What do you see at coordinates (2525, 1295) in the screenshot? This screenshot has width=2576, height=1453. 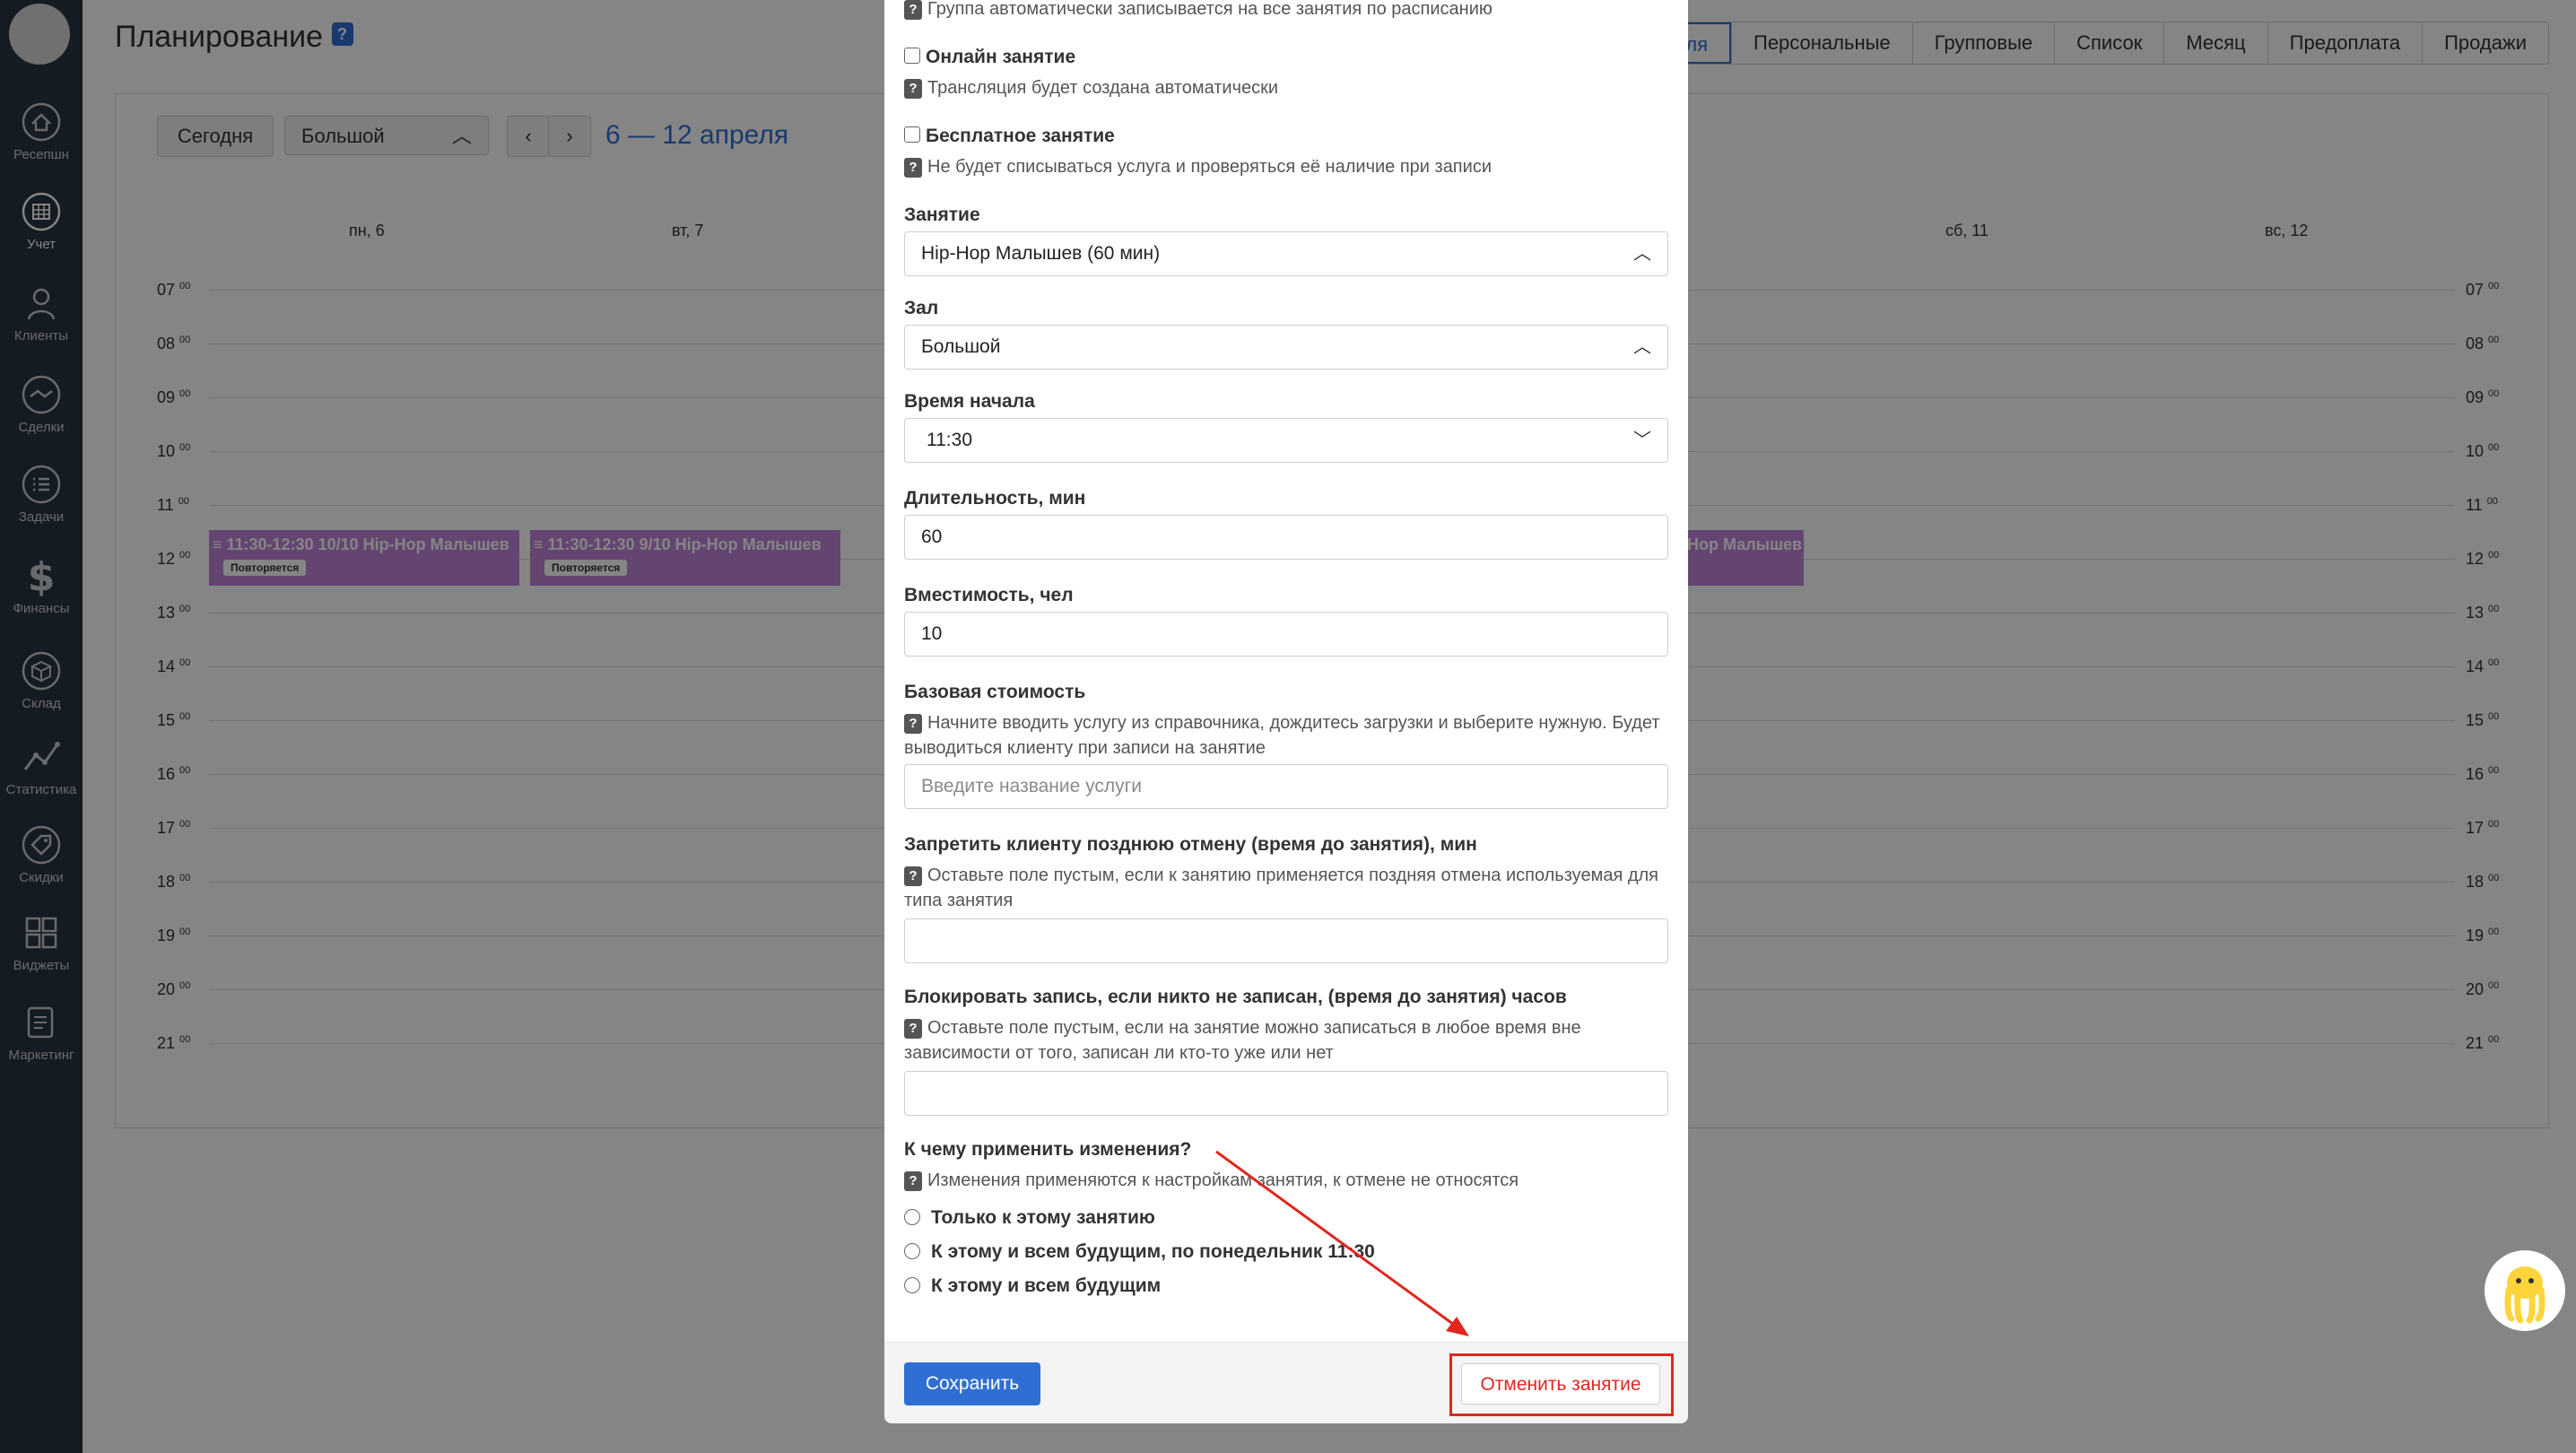 I see `octopus-icon` at bounding box center [2525, 1295].